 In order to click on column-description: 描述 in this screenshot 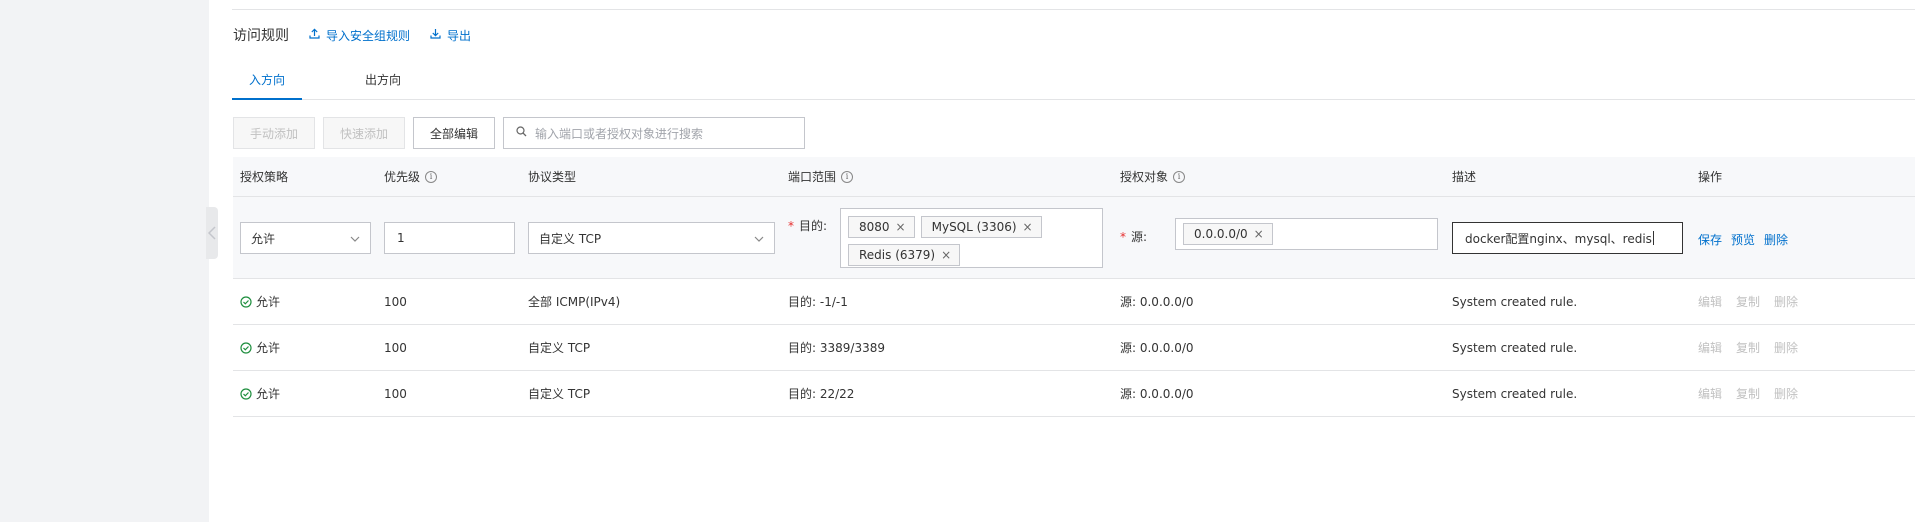, I will do `click(1464, 177)`.